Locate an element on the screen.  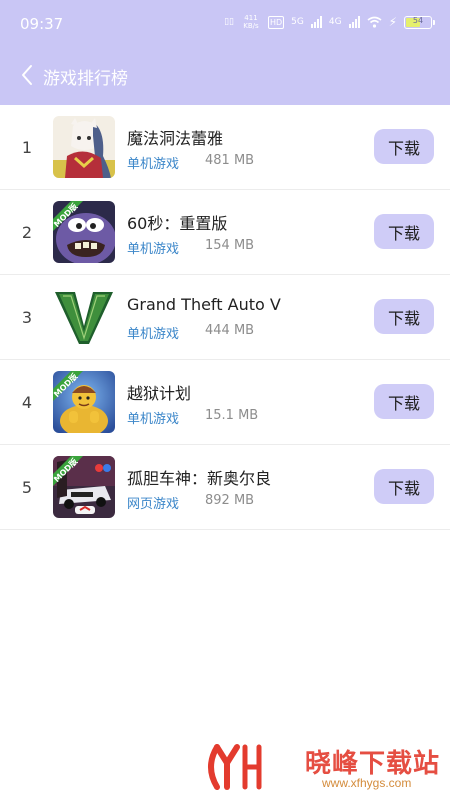
rank-number: 5 is located at coordinates (27, 487).